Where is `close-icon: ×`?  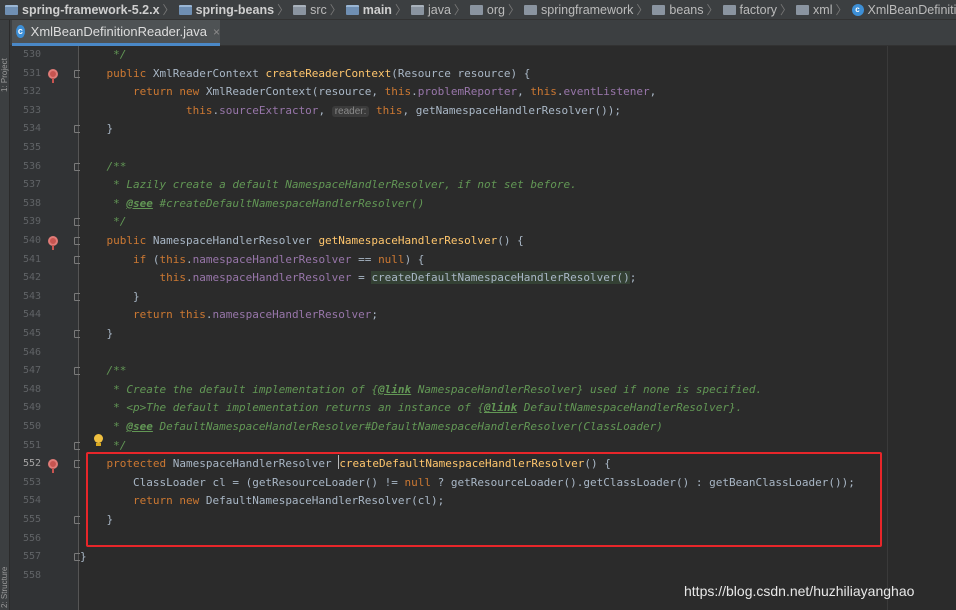 close-icon: × is located at coordinates (216, 32).